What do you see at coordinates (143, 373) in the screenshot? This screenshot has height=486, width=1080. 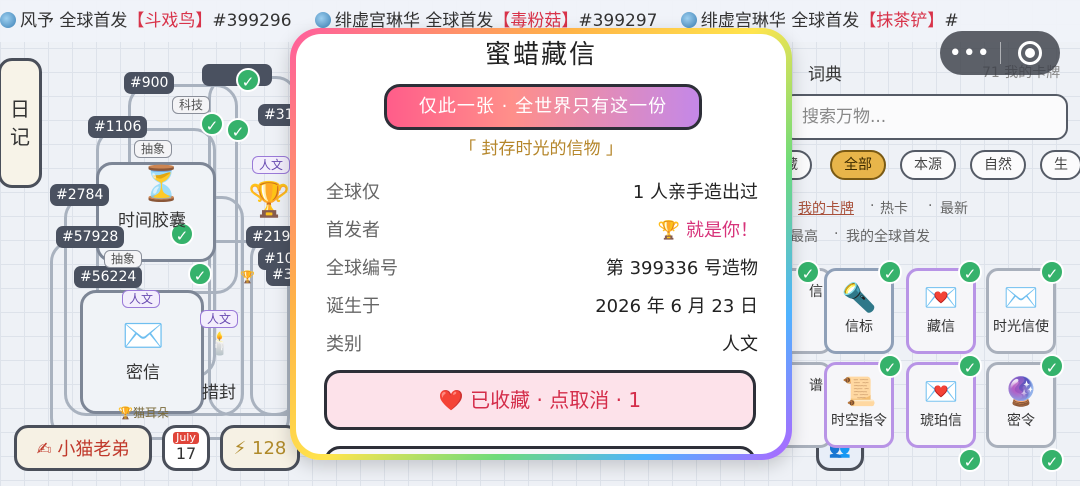 I see `node-label: 密信` at bounding box center [143, 373].